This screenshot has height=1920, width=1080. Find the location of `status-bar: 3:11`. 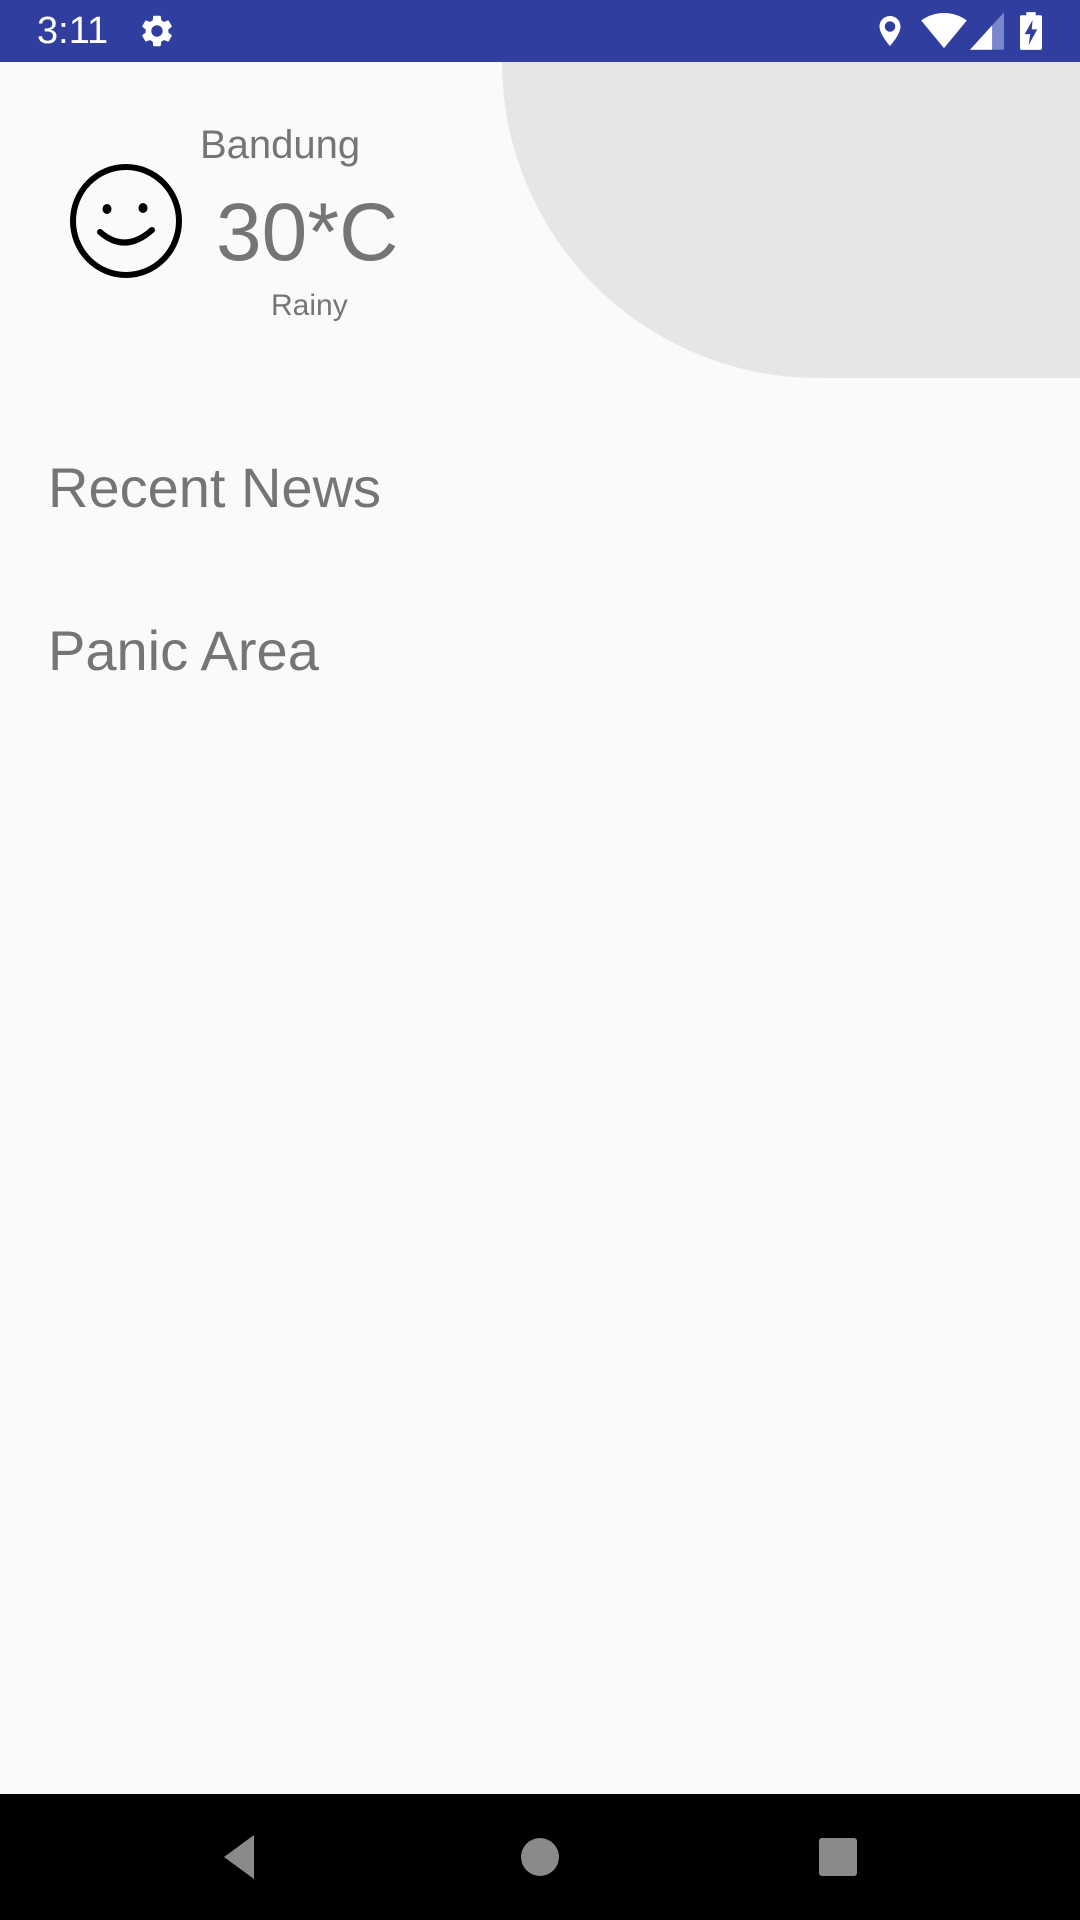

status-bar: 3:11 is located at coordinates (540, 31).